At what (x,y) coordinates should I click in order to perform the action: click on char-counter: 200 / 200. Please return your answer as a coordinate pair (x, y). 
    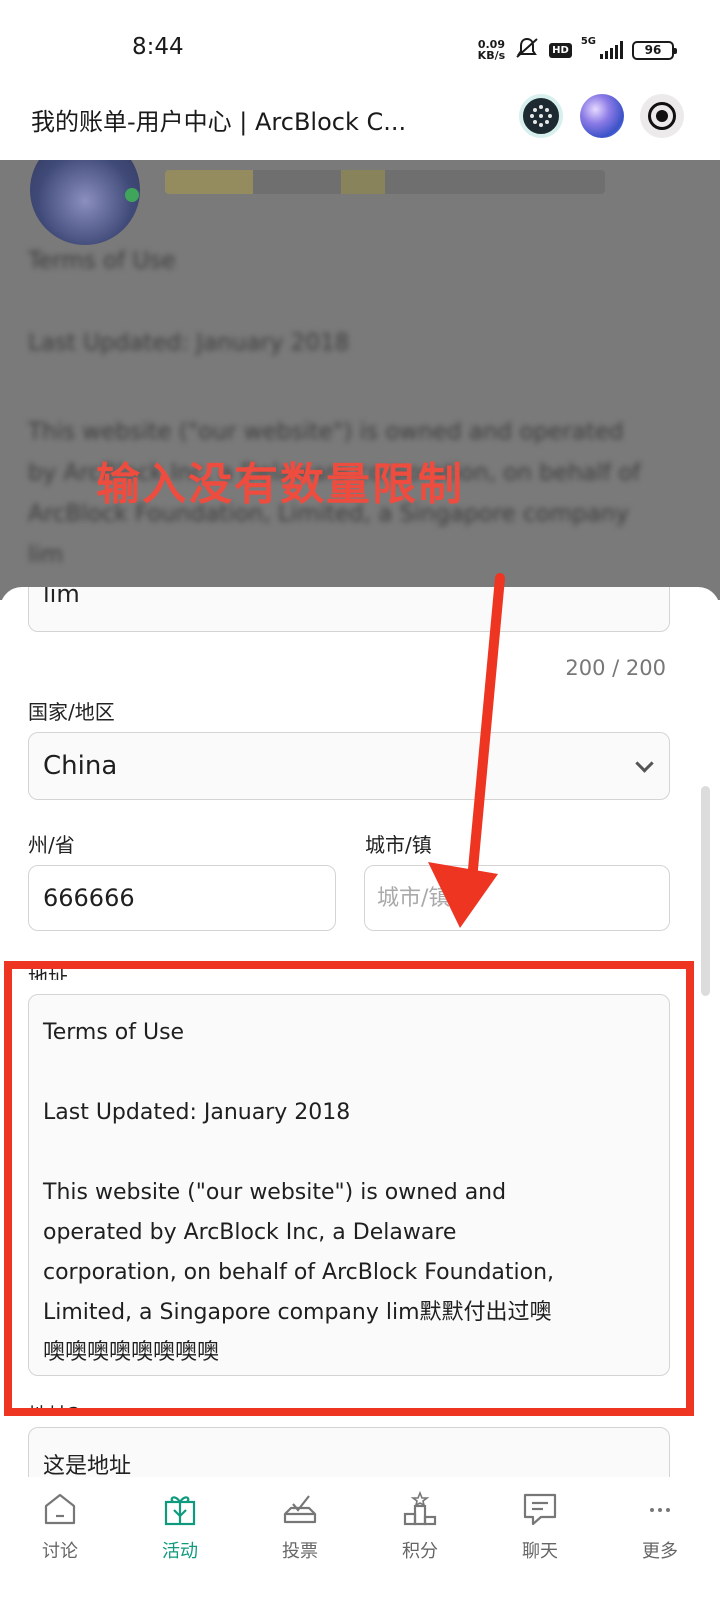
    Looking at the image, I should click on (615, 668).